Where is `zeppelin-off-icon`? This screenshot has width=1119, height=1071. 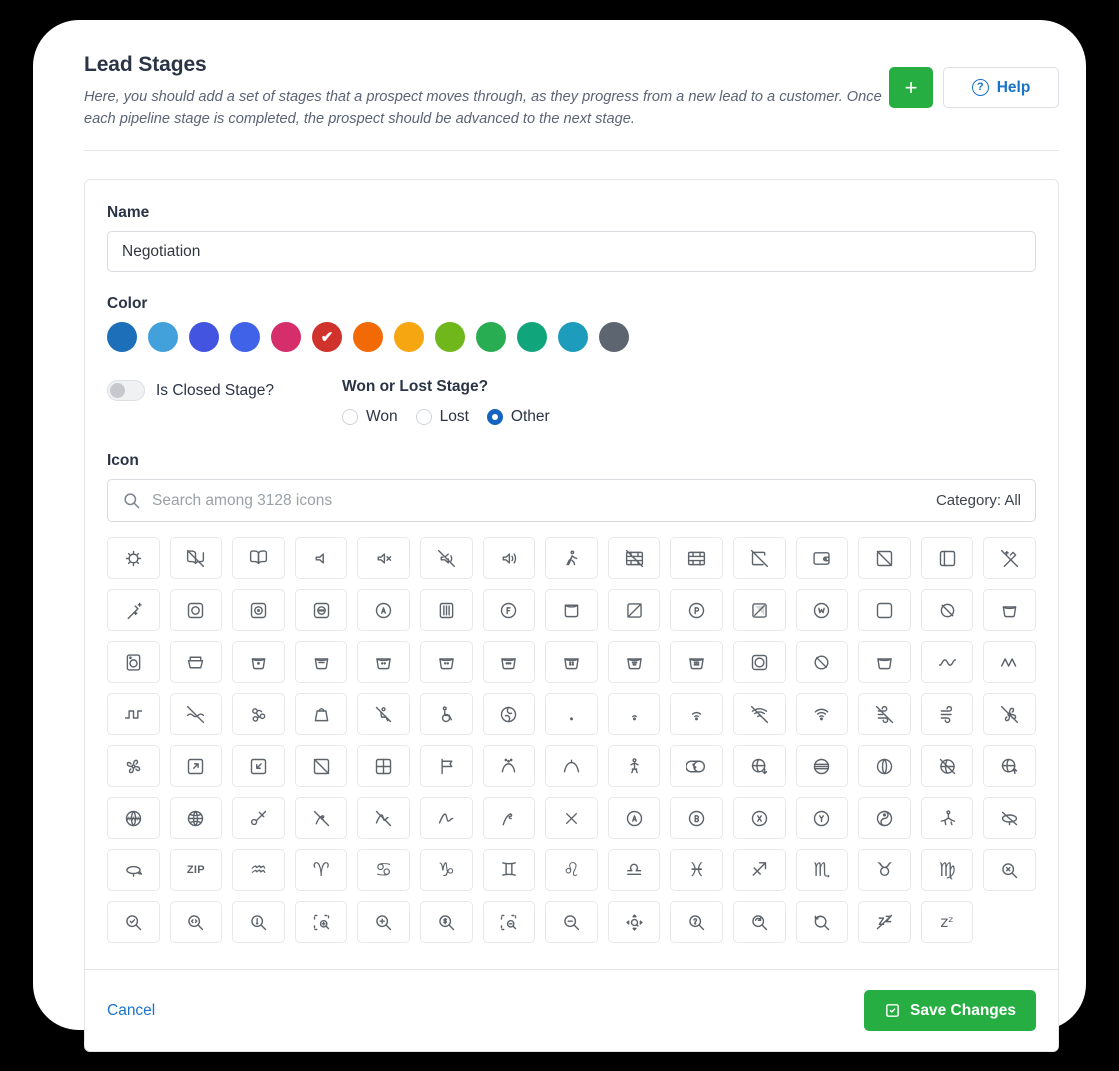
zeppelin-off-icon is located at coordinates (1009, 818).